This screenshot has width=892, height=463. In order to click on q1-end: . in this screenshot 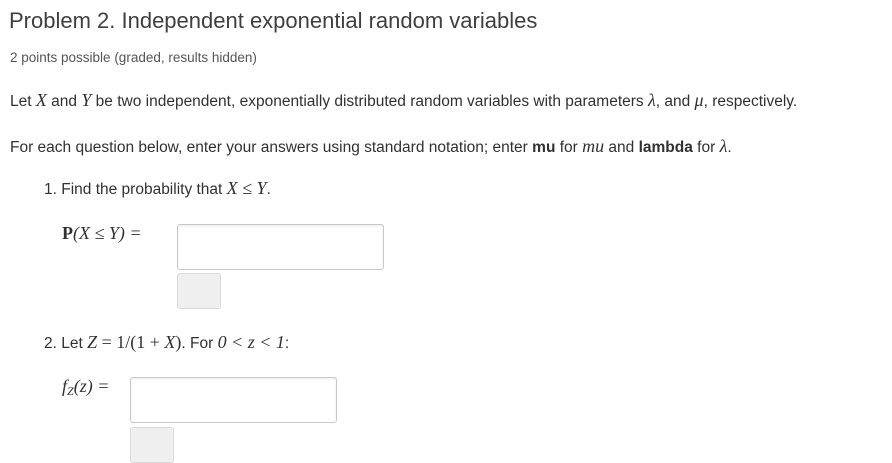, I will do `click(268, 189)`.